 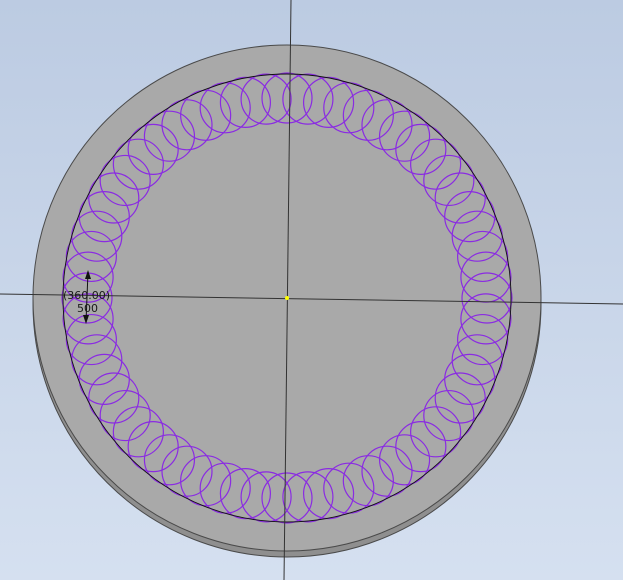 I want to click on dimension-count-label: 500, so click(x=87, y=308).